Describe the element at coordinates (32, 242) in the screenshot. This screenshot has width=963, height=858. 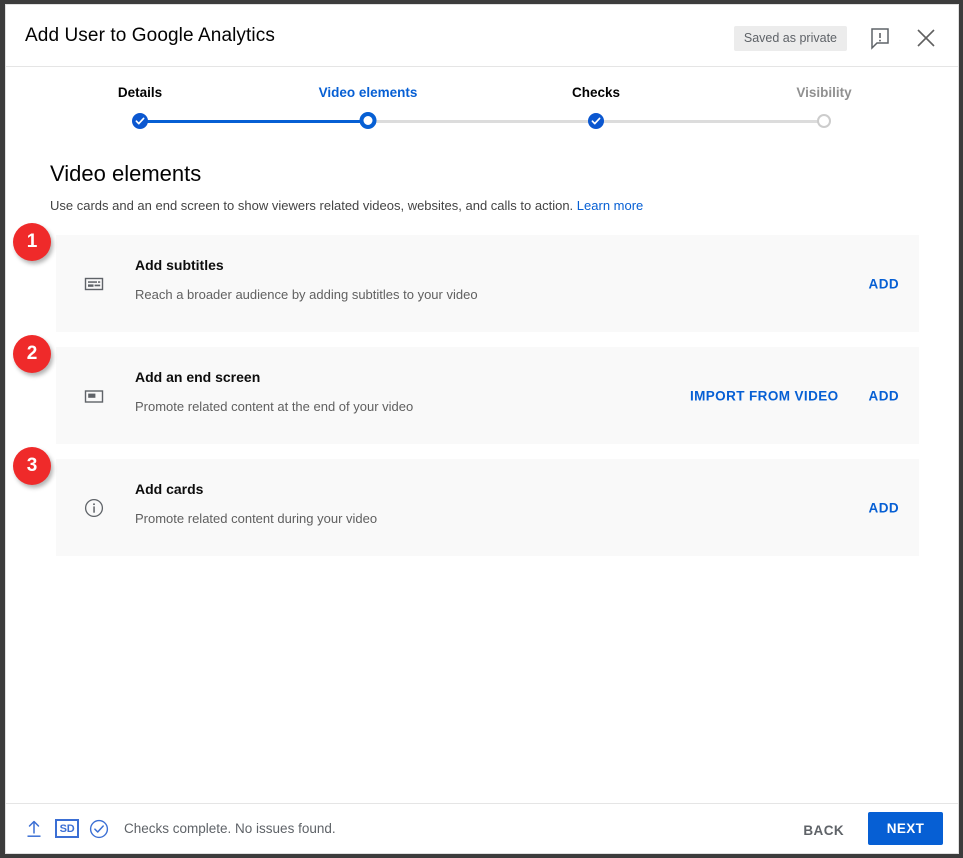
I see `annotation-badge-1: 1` at that location.